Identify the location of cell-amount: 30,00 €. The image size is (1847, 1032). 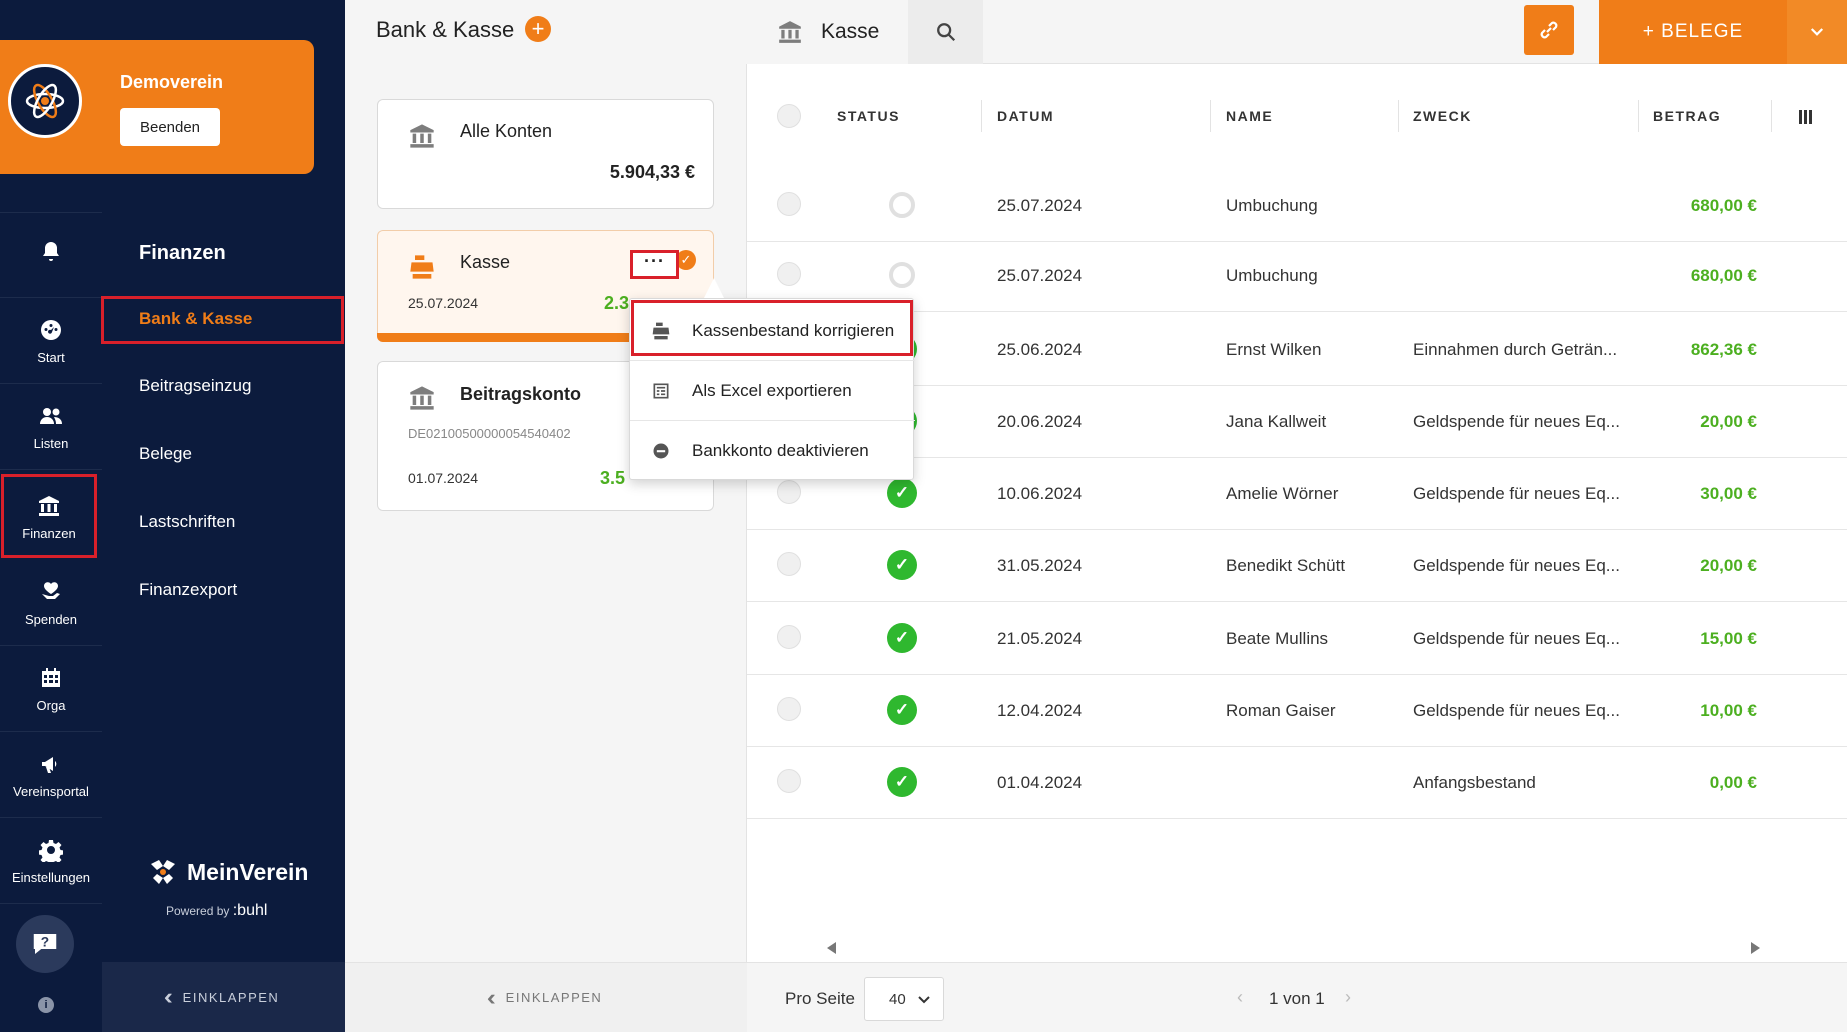
(1728, 493).